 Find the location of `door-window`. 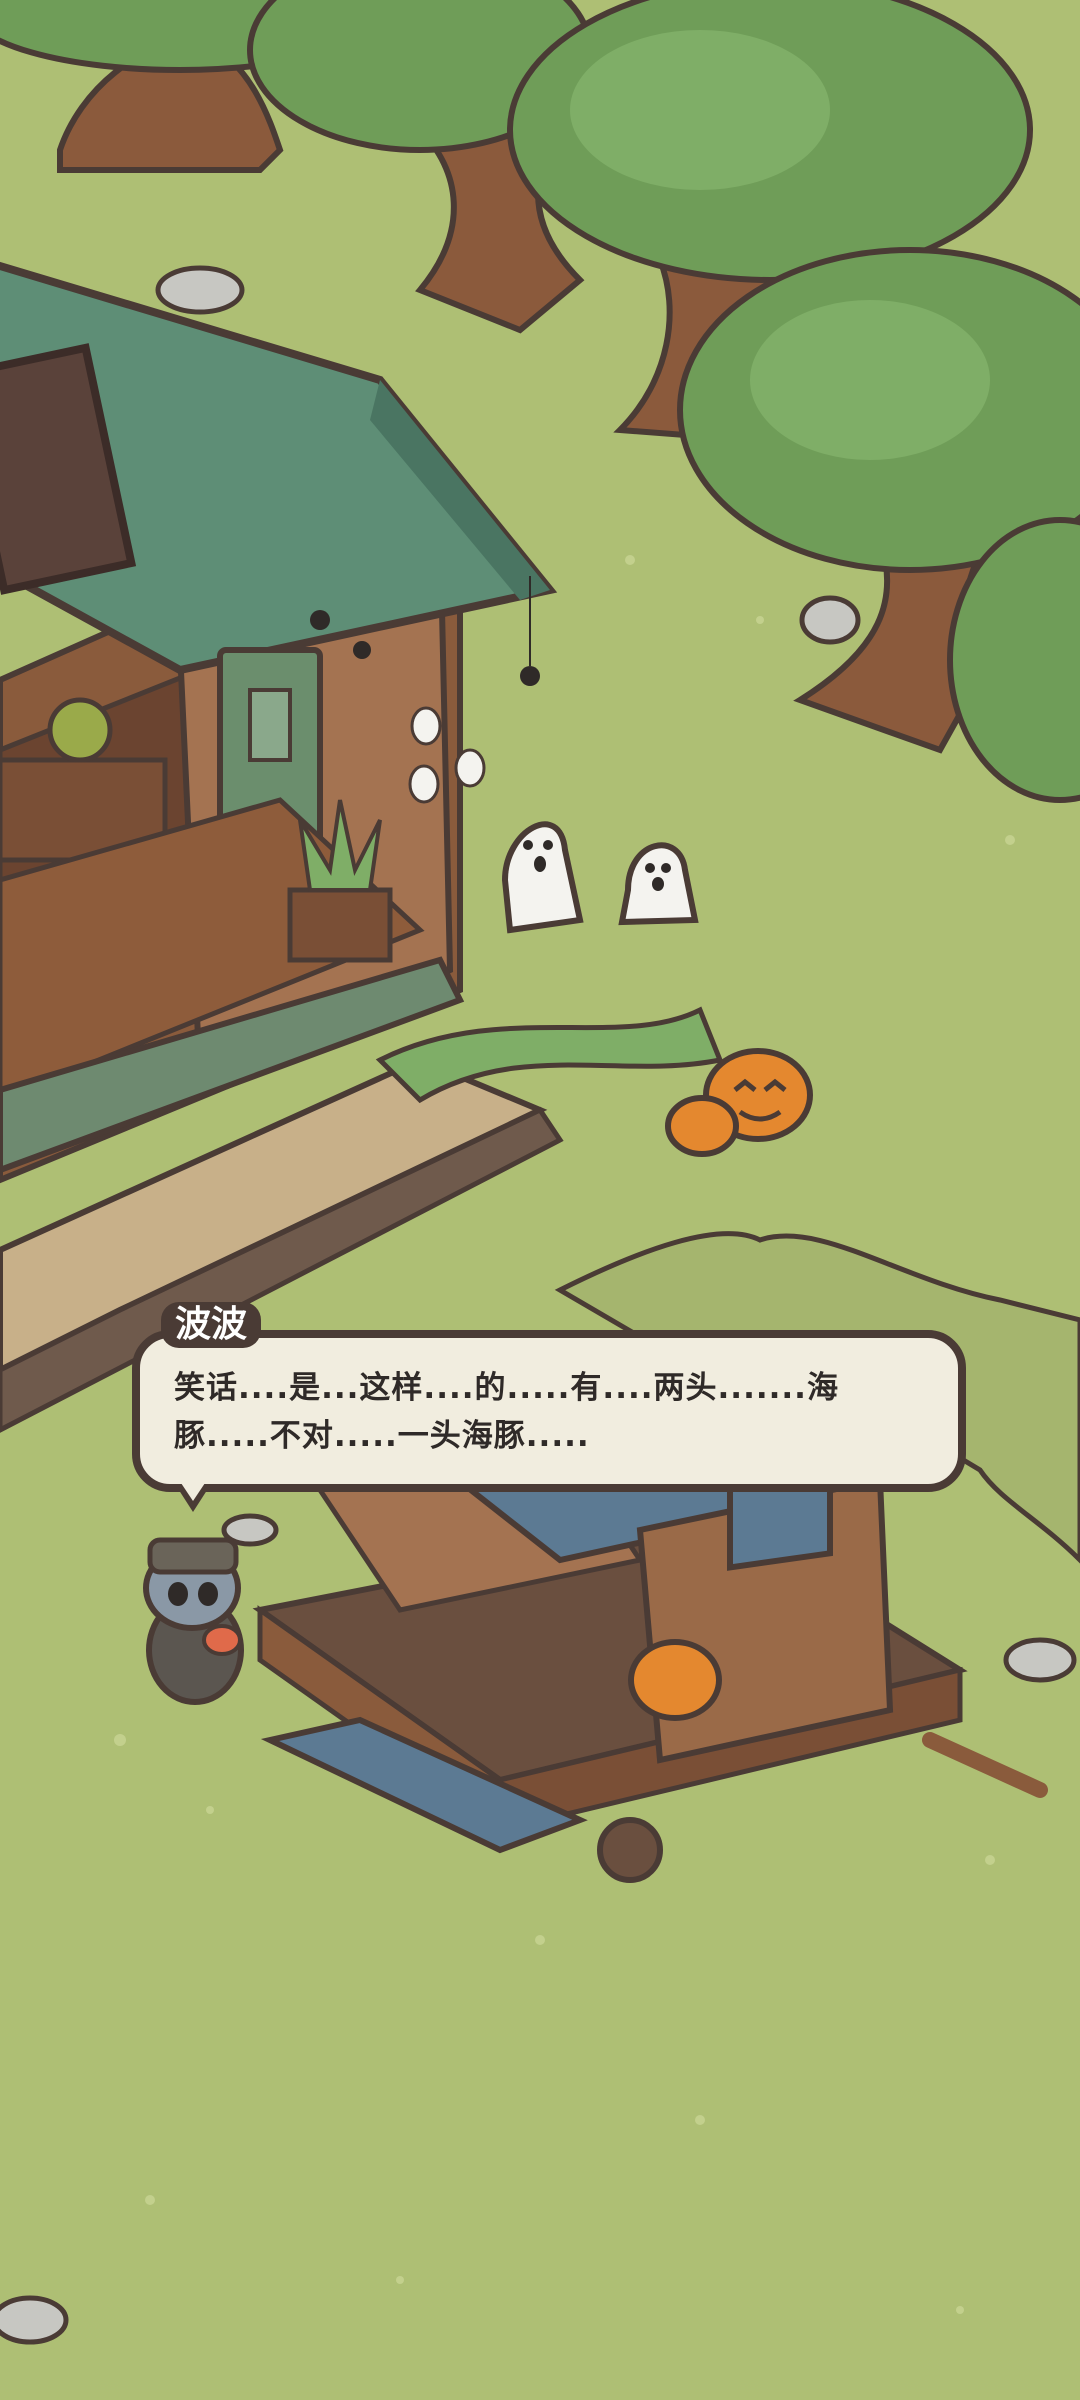

door-window is located at coordinates (270, 725).